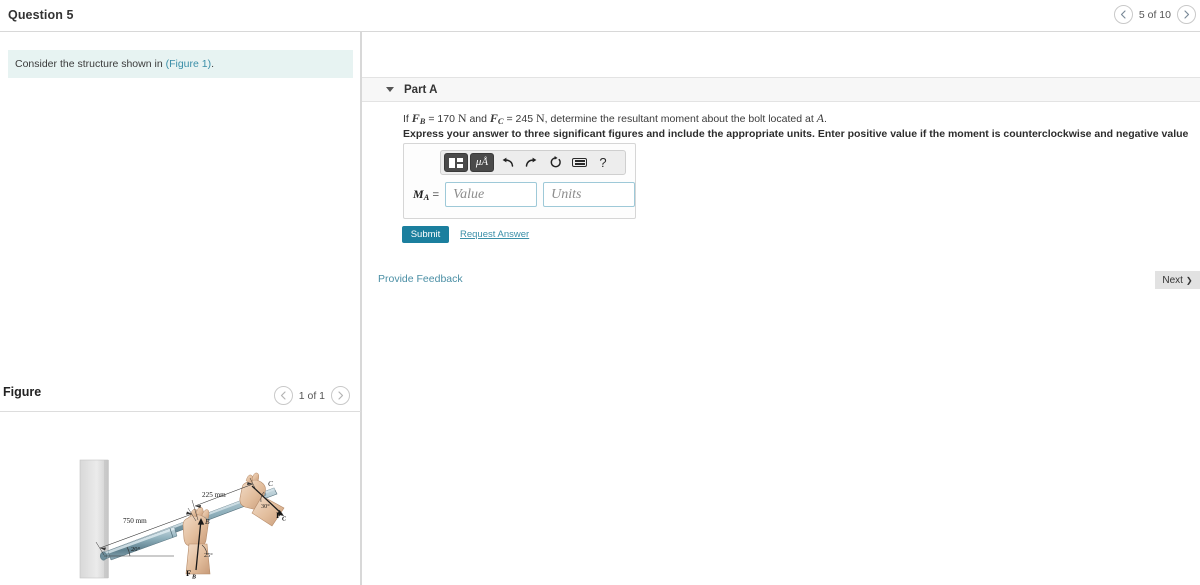 The image size is (1200, 585). I want to click on chevron-right-icon: ❯, so click(1189, 280).